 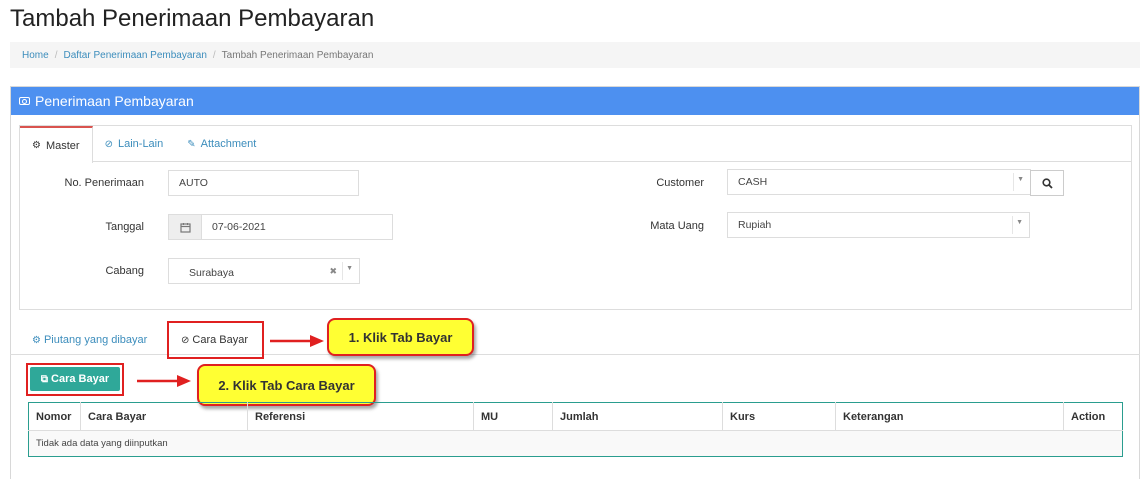 What do you see at coordinates (637, 416) in the screenshot?
I see `col-jumlah: Jumlah` at bounding box center [637, 416].